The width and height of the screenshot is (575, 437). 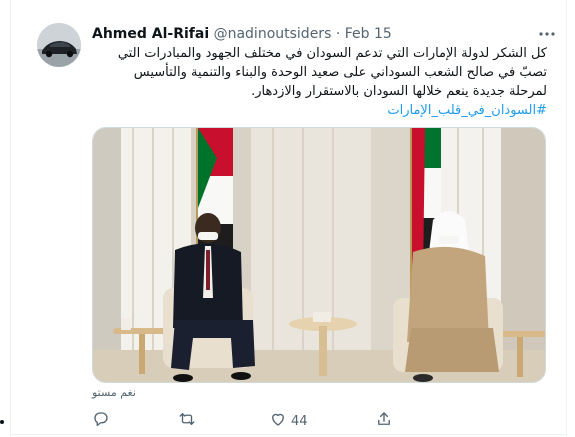 I want to click on hashtag-link: #السودان_في_قلب_الإمارات, so click(x=319, y=110).